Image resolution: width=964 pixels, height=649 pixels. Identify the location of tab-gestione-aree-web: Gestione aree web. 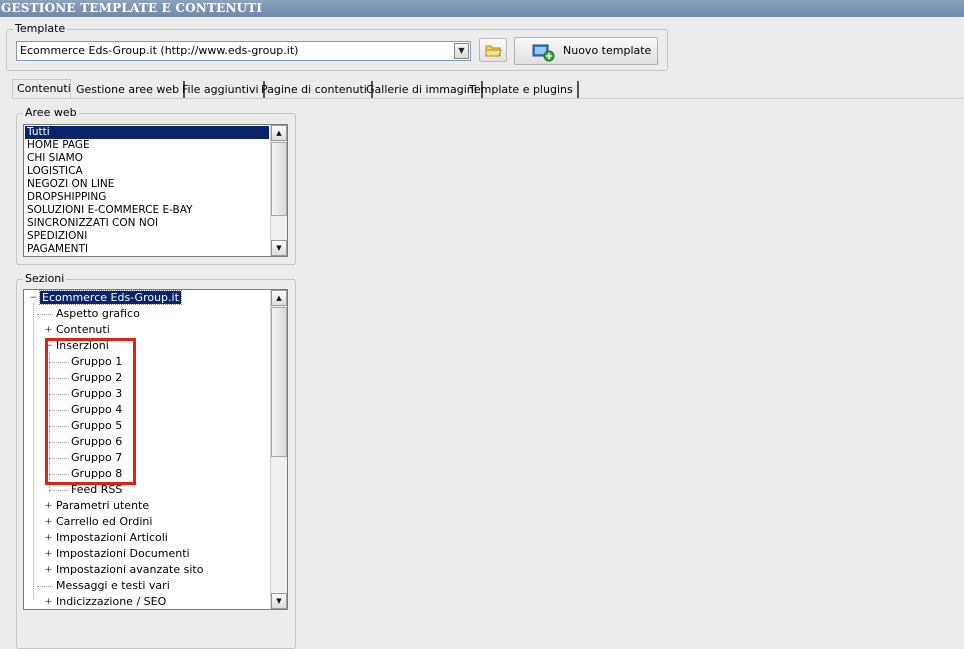
(129, 90).